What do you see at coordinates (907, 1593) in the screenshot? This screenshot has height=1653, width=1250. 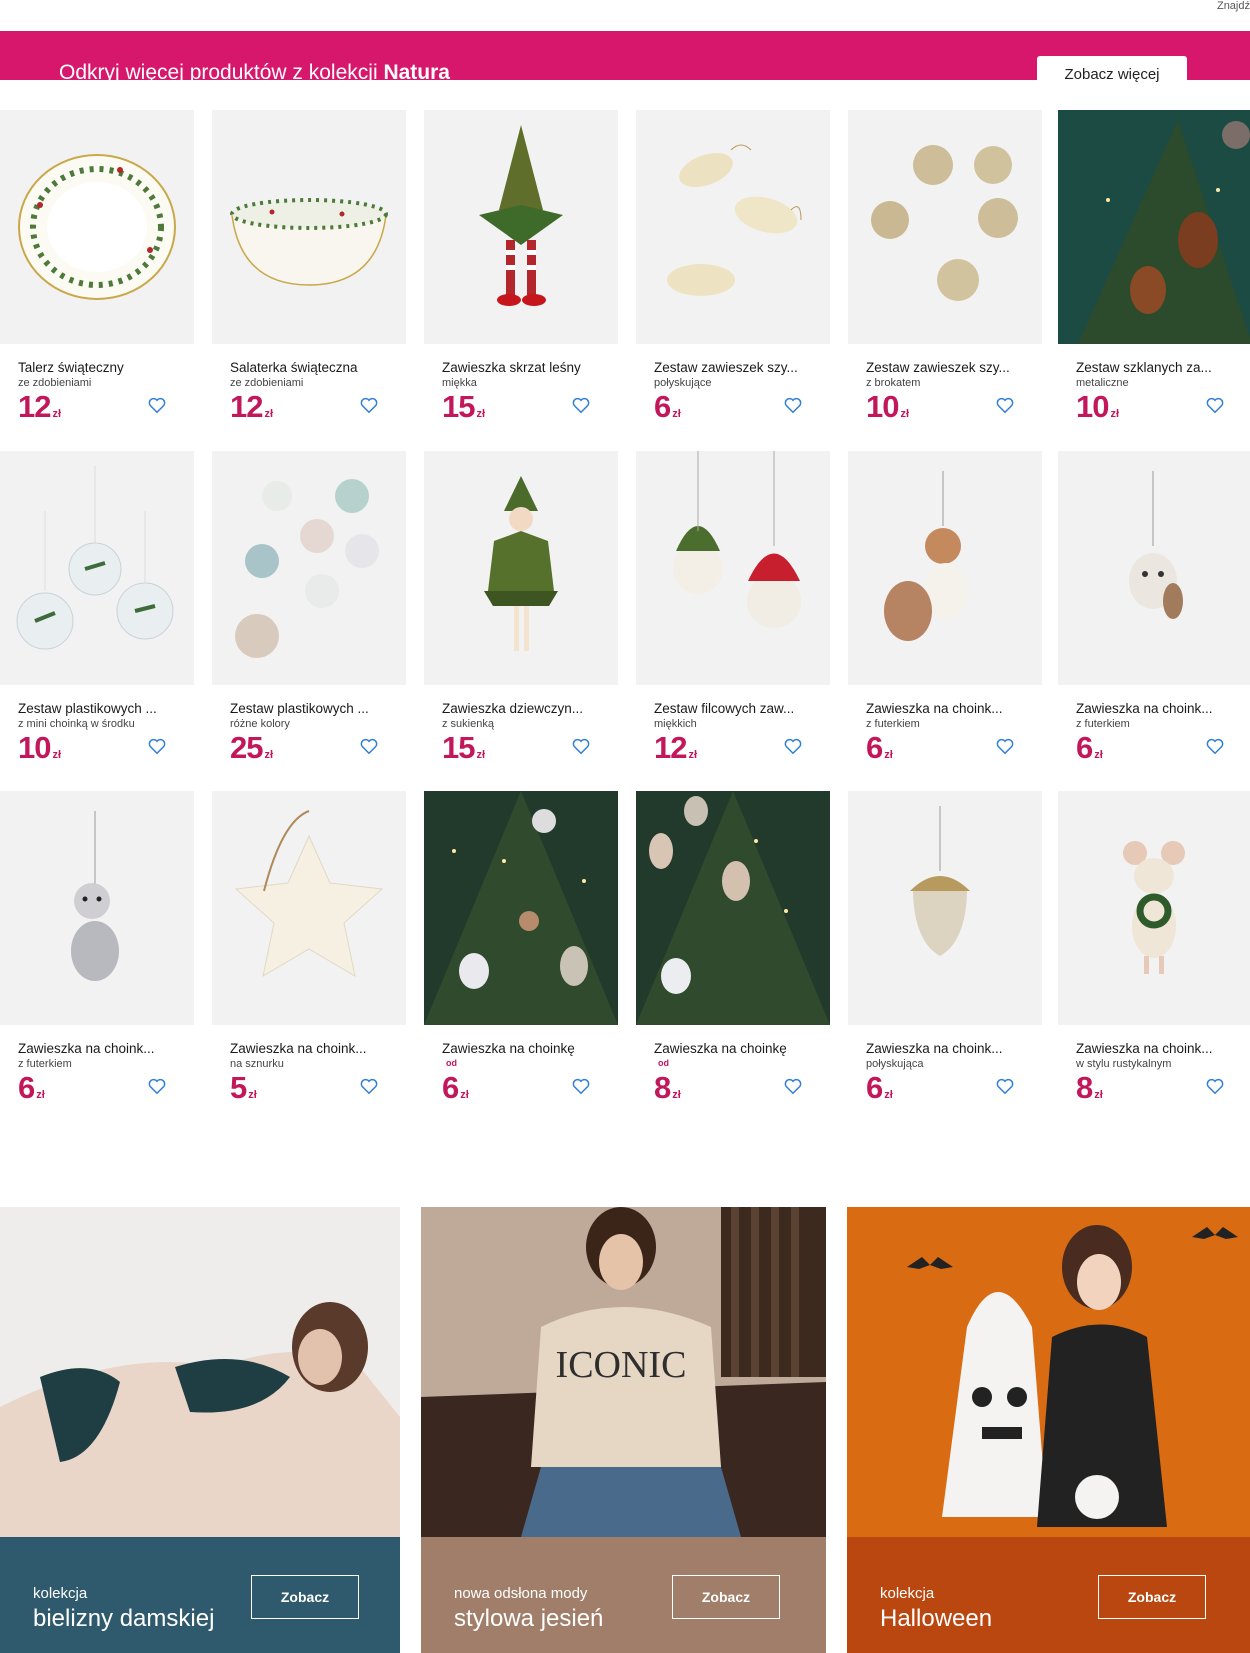 I see `promo-kicker: kolekcja` at bounding box center [907, 1593].